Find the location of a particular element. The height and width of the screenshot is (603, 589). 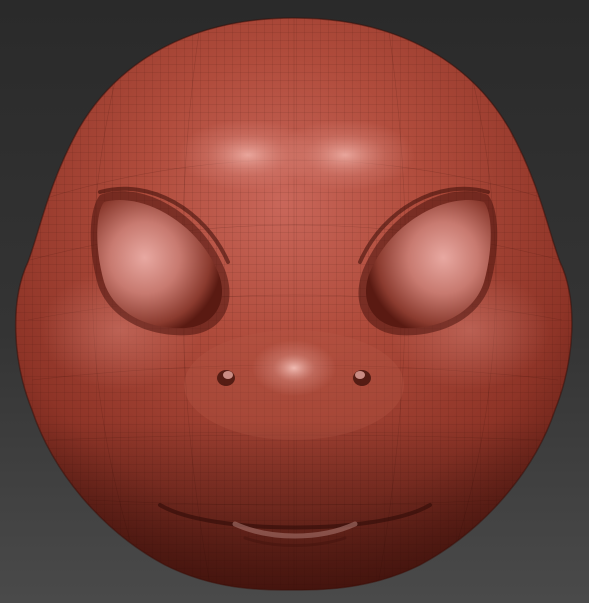

right-nostril is located at coordinates (362, 378).